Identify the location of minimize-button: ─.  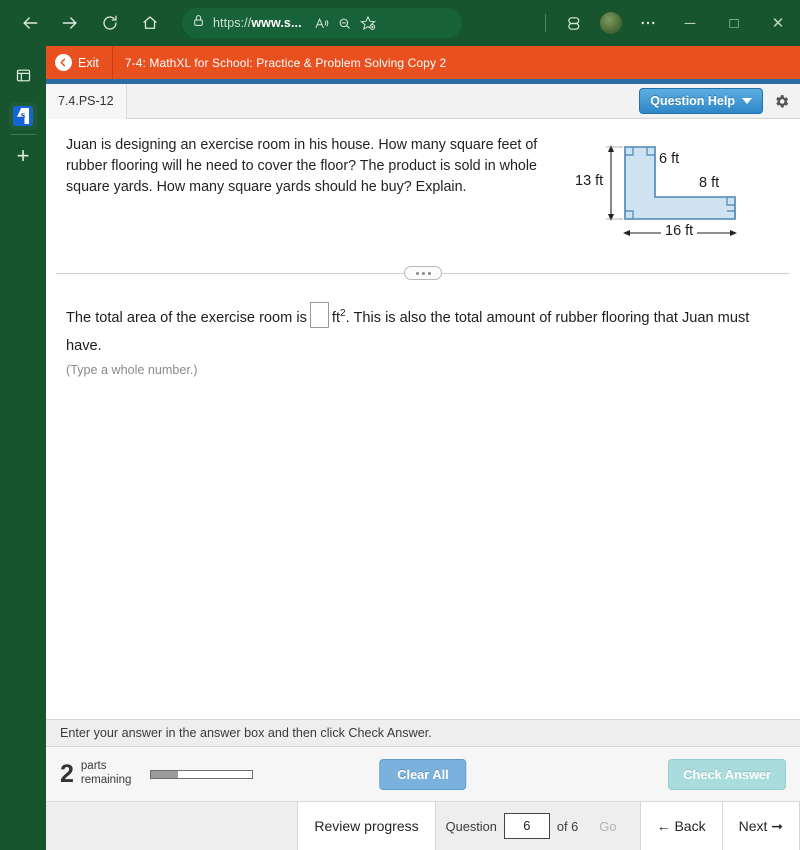
(690, 23).